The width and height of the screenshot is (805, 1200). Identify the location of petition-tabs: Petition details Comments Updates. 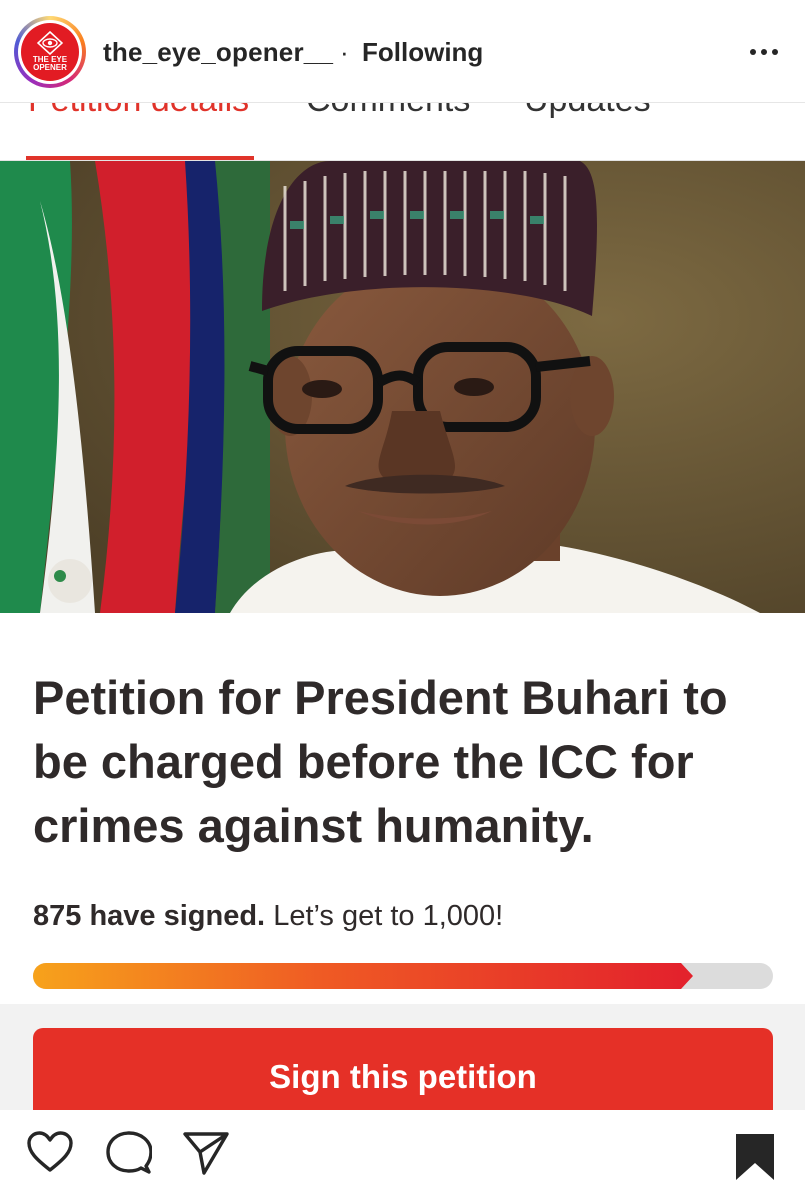
(402, 132).